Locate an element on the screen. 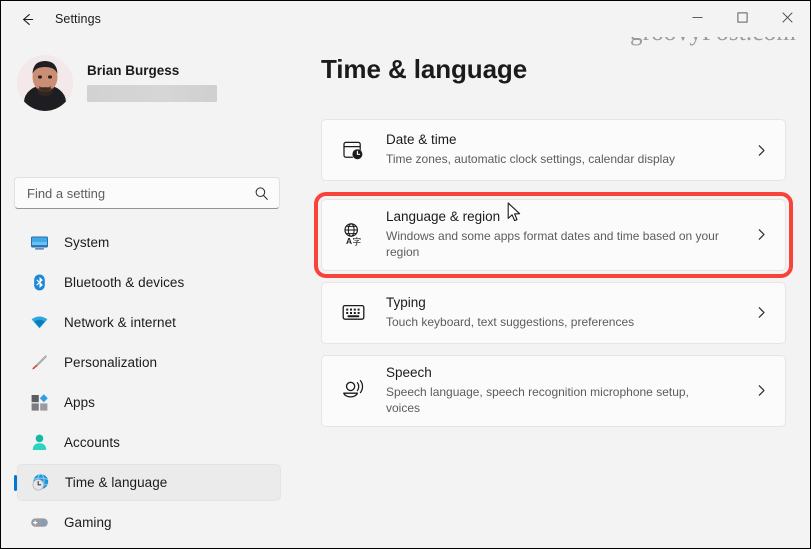 The image size is (811, 549). search-icon is located at coordinates (261, 193).